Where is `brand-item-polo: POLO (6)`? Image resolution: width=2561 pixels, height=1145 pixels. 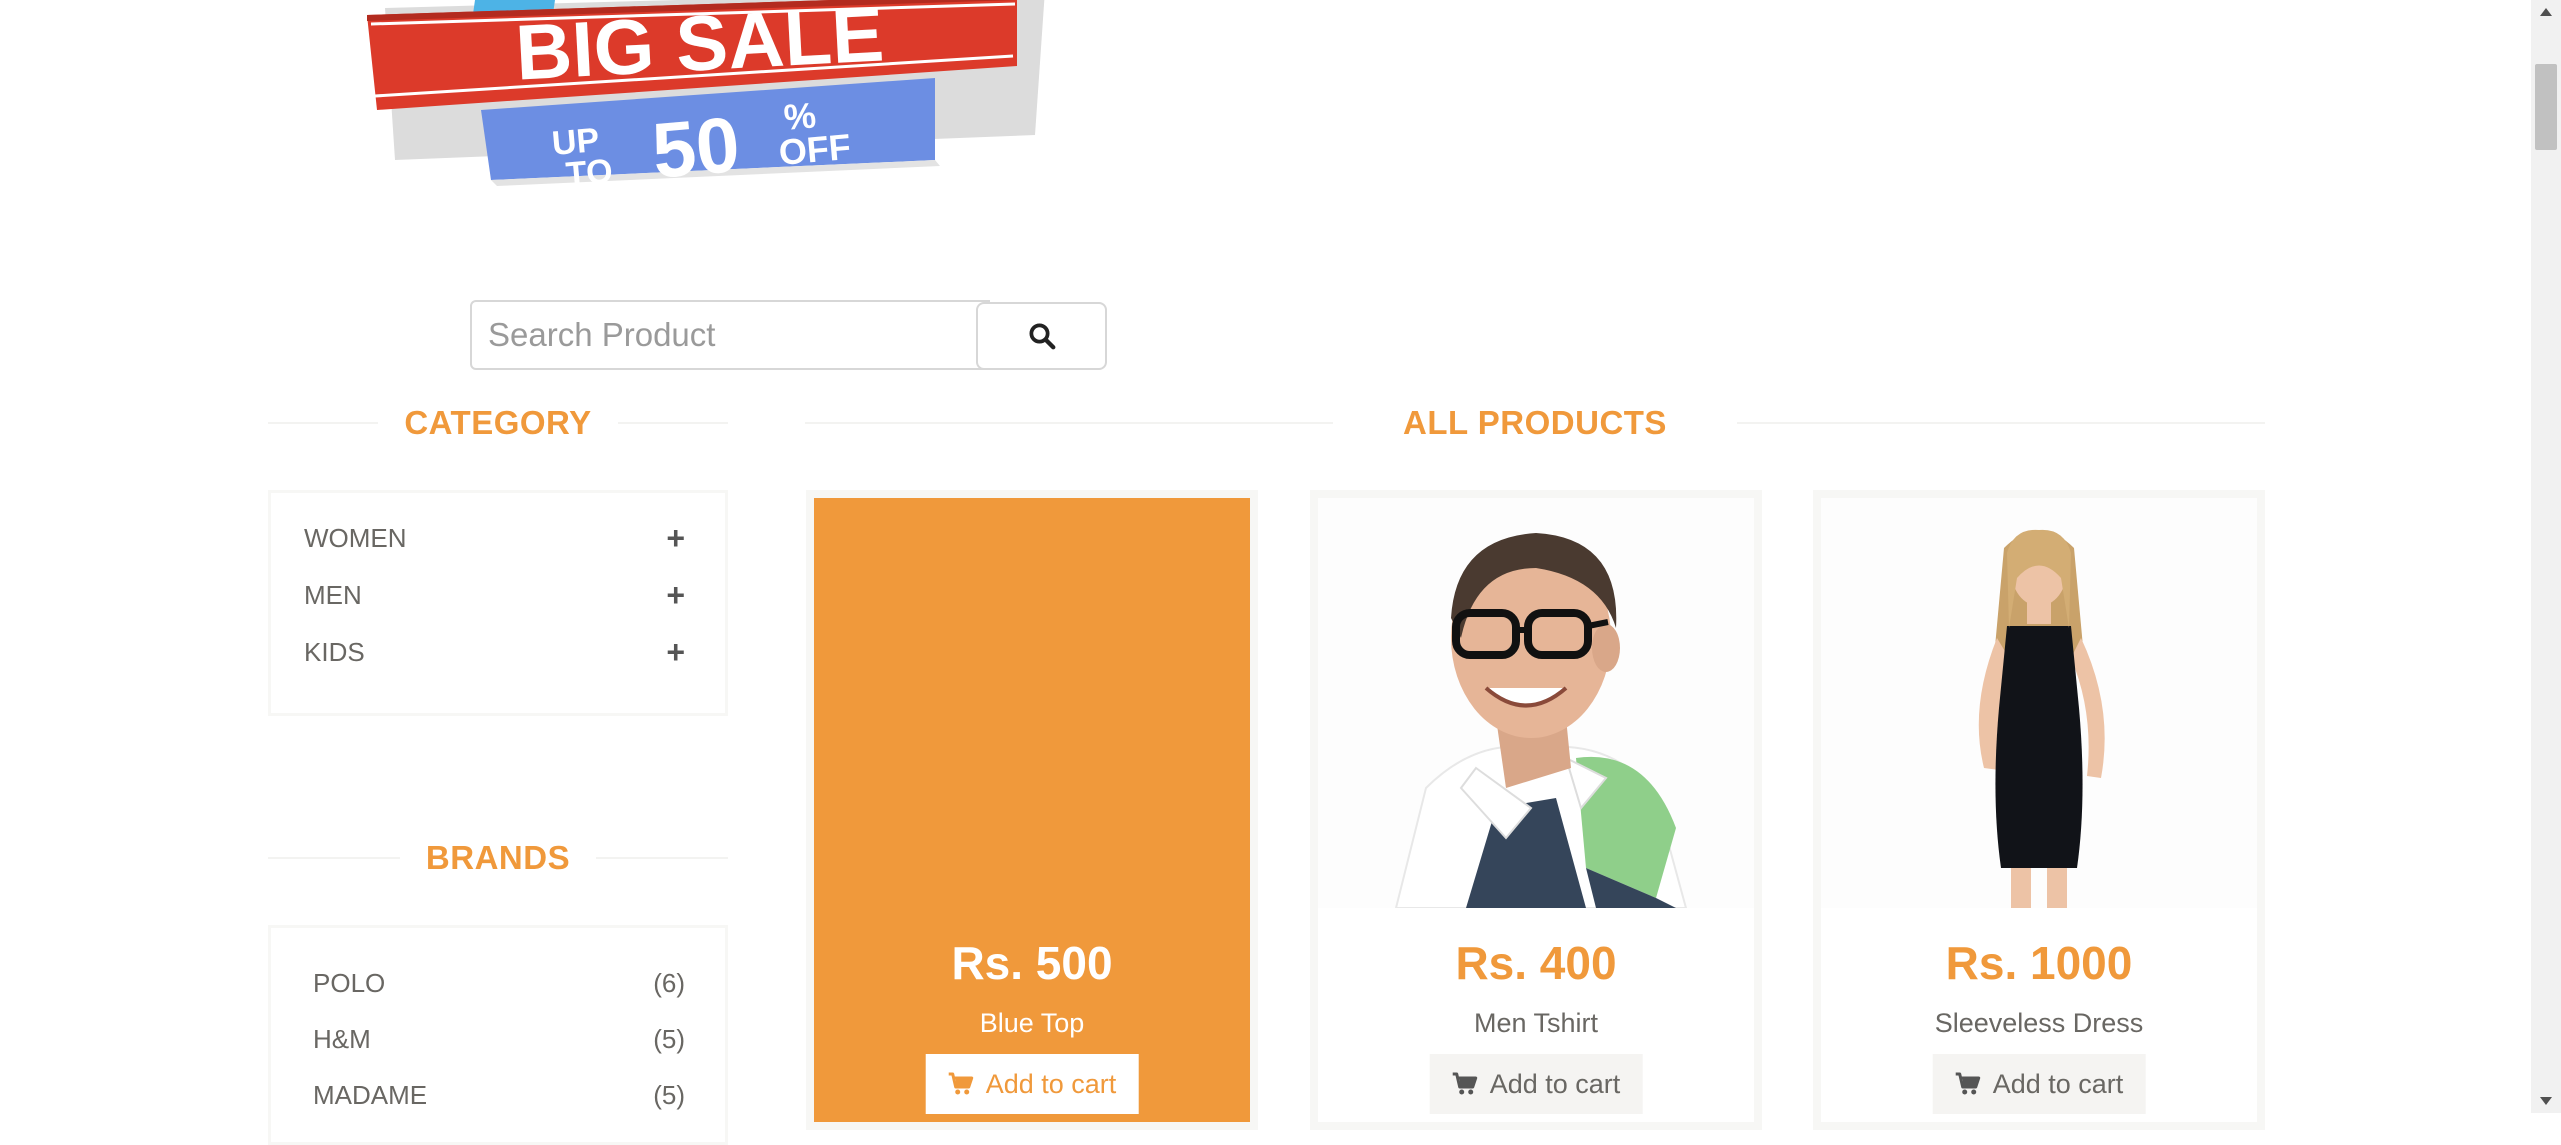 brand-item-polo: POLO (6) is located at coordinates (499, 983).